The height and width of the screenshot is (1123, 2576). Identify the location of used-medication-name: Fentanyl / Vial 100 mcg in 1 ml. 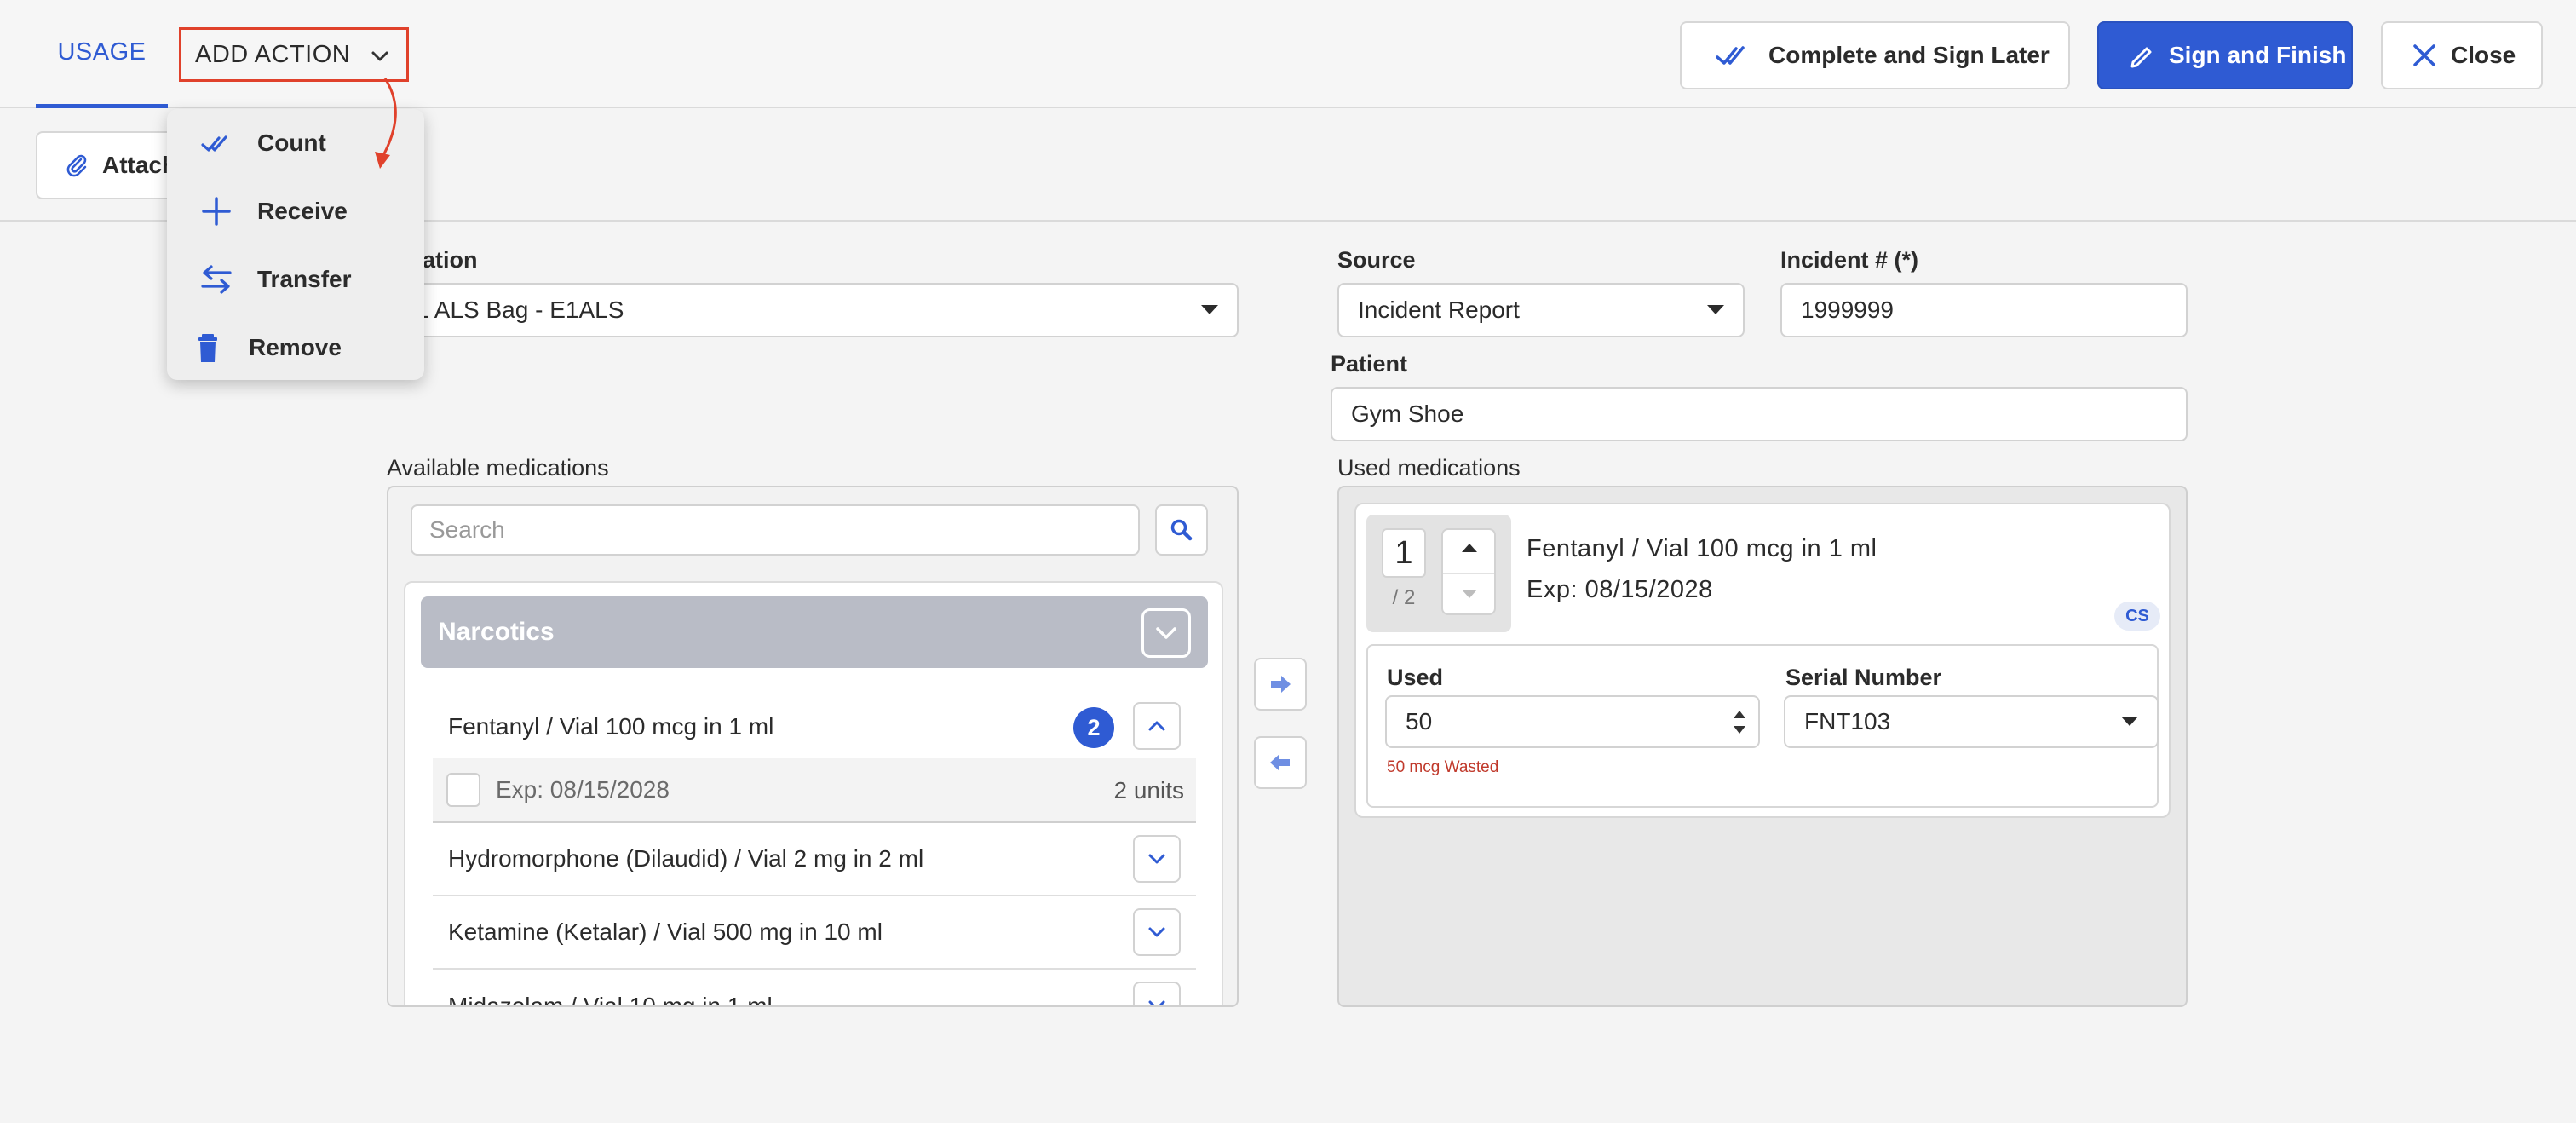
(1702, 548).